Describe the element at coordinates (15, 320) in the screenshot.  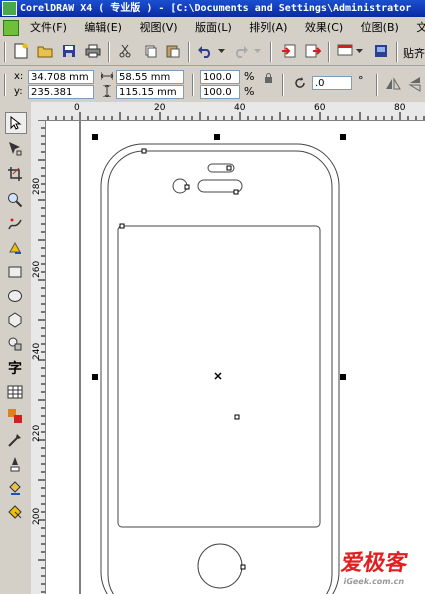
I see `polygon-tool-icon` at that location.